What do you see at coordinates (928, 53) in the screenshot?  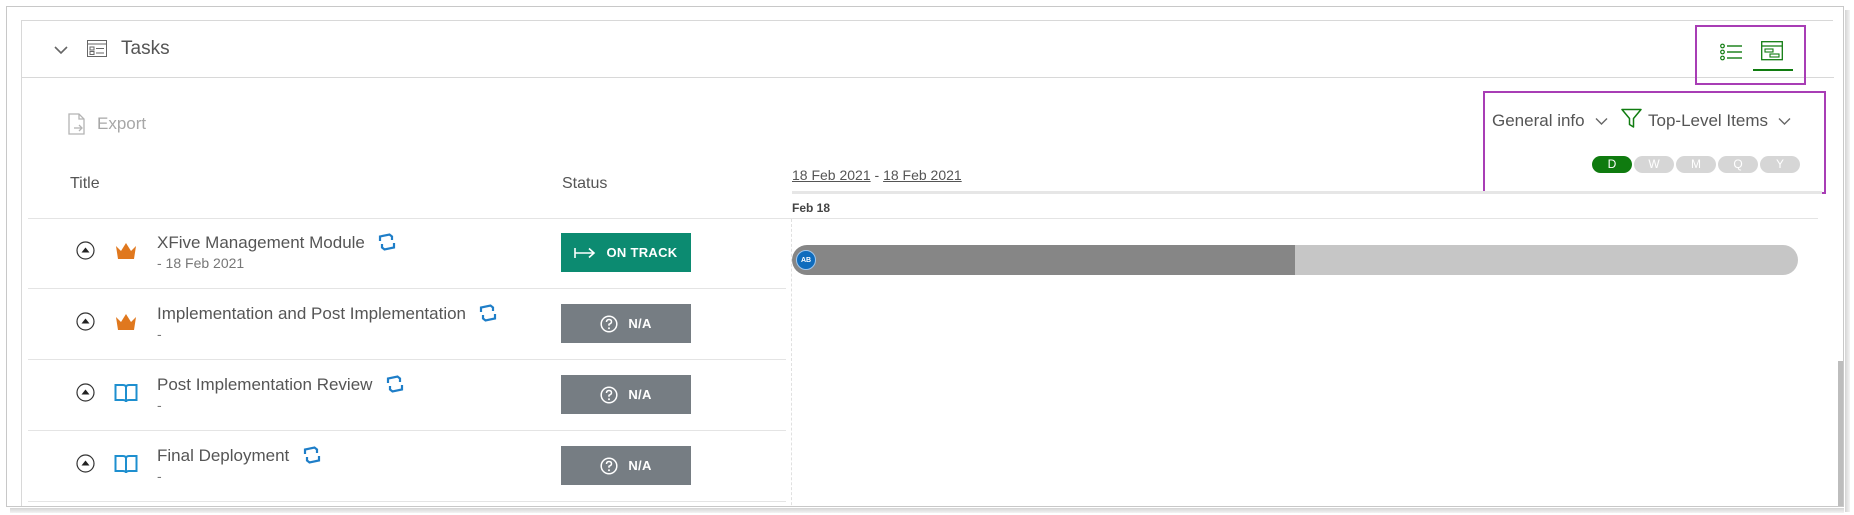 I see `panel-header: Tasks` at bounding box center [928, 53].